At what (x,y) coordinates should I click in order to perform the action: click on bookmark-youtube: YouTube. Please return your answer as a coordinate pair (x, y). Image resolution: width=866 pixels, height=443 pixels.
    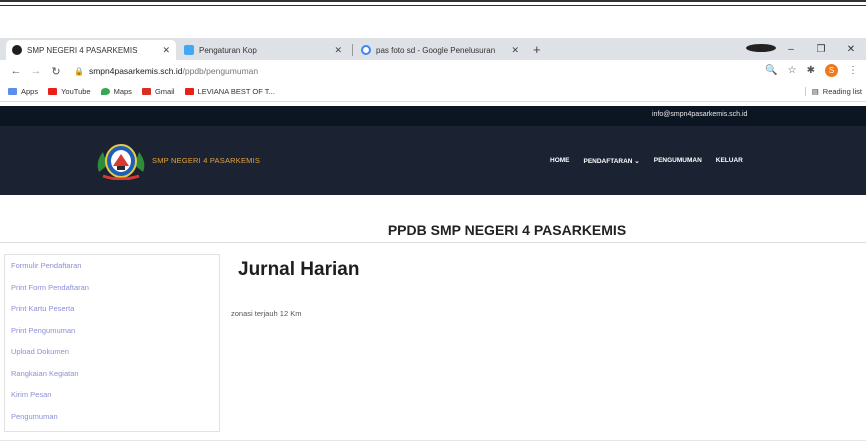
    Looking at the image, I should click on (69, 91).